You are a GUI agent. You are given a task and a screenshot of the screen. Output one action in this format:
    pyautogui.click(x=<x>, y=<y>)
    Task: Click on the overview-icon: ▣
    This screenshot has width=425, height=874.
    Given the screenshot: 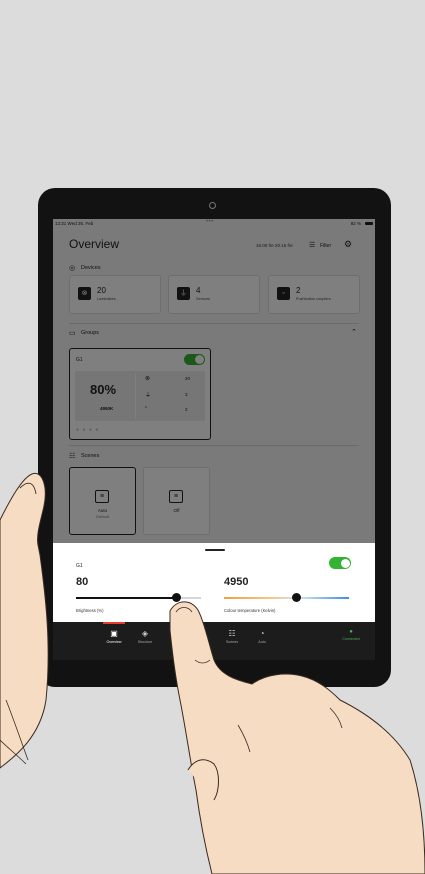 What is the action you would take?
    pyautogui.click(x=114, y=633)
    